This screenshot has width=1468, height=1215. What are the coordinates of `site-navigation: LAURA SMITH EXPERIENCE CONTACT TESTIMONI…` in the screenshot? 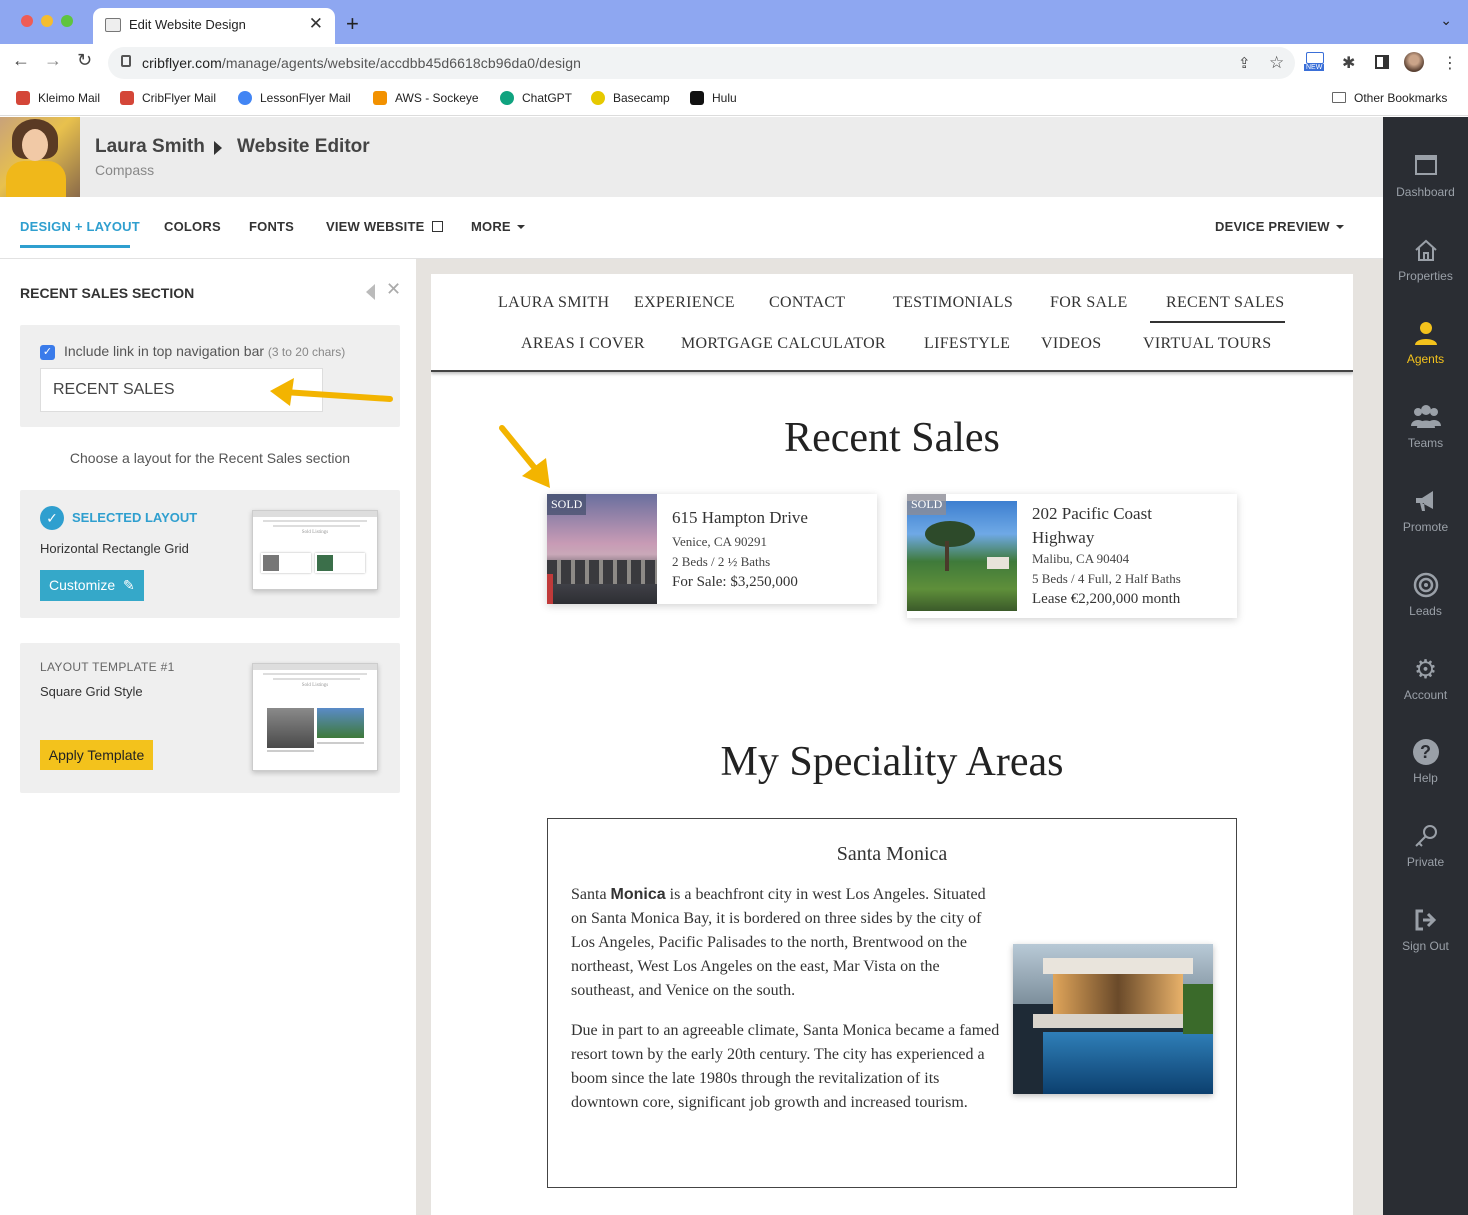 It's located at (892, 323).